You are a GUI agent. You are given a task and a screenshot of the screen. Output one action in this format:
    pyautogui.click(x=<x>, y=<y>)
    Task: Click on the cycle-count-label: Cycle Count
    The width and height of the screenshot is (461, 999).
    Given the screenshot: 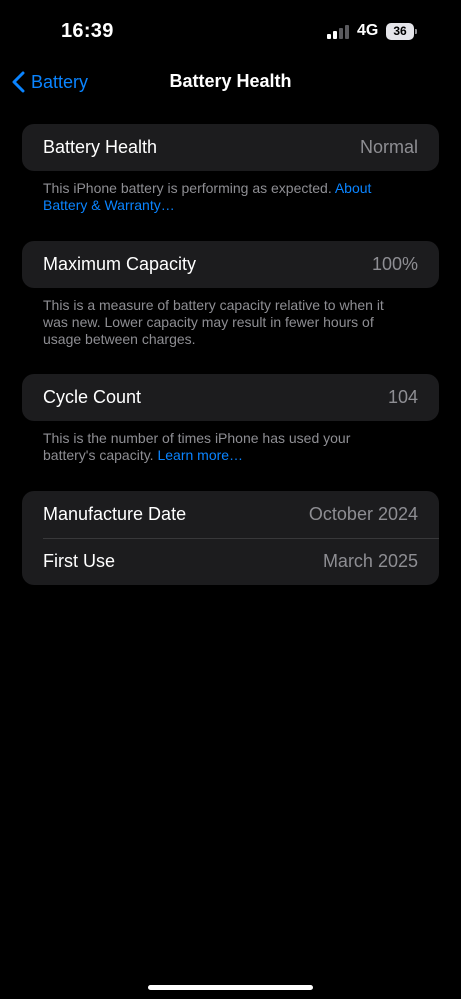 What is the action you would take?
    pyautogui.click(x=92, y=397)
    